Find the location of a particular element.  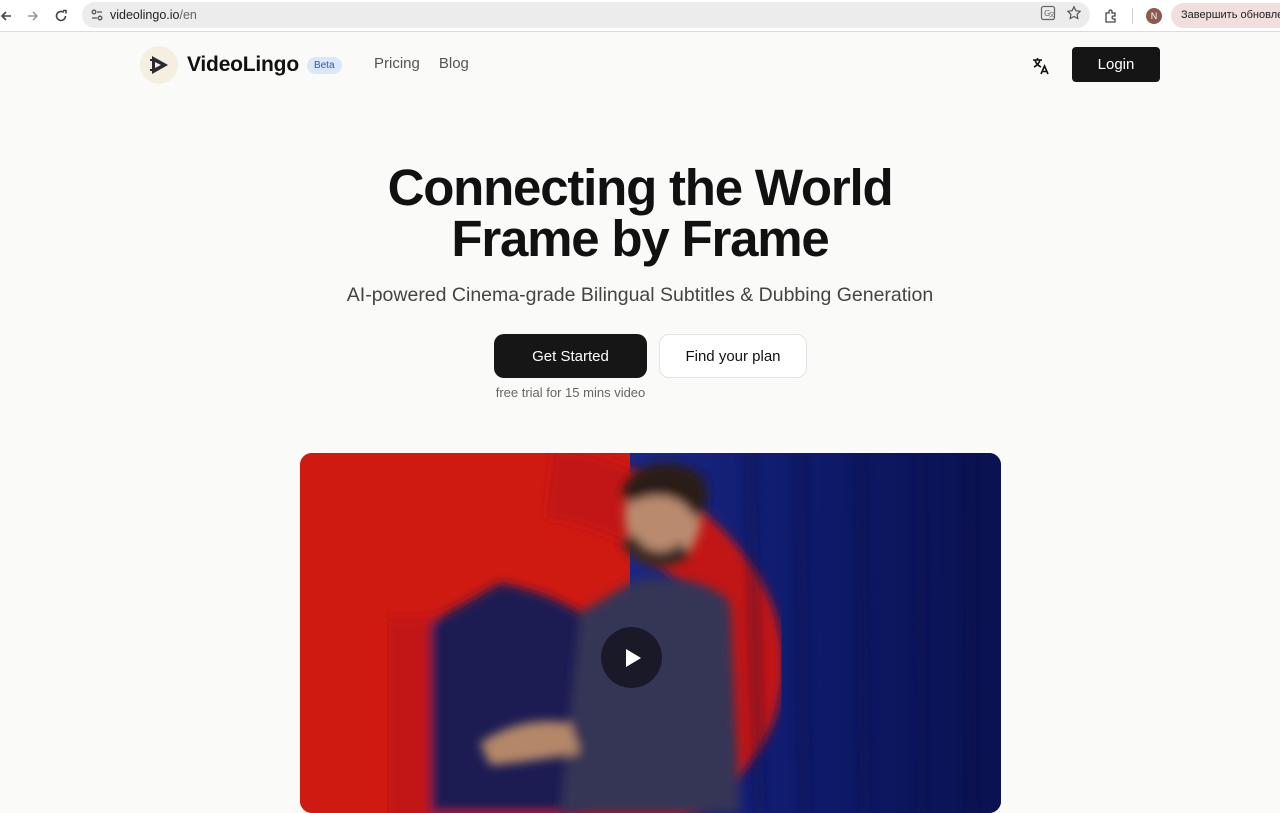

toolbar-divider is located at coordinates (1132, 16).